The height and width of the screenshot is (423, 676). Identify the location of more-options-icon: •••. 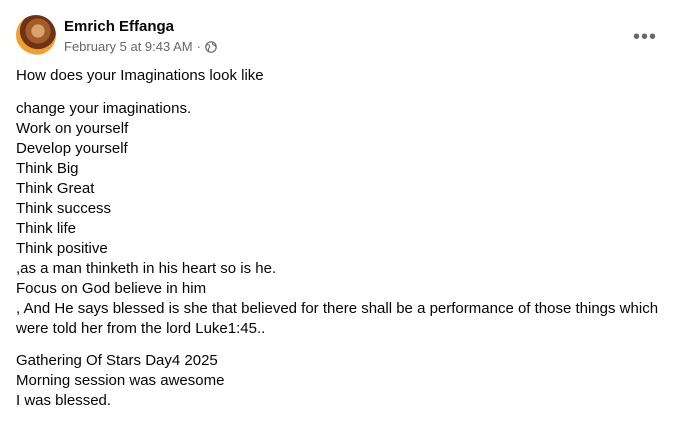
(645, 37).